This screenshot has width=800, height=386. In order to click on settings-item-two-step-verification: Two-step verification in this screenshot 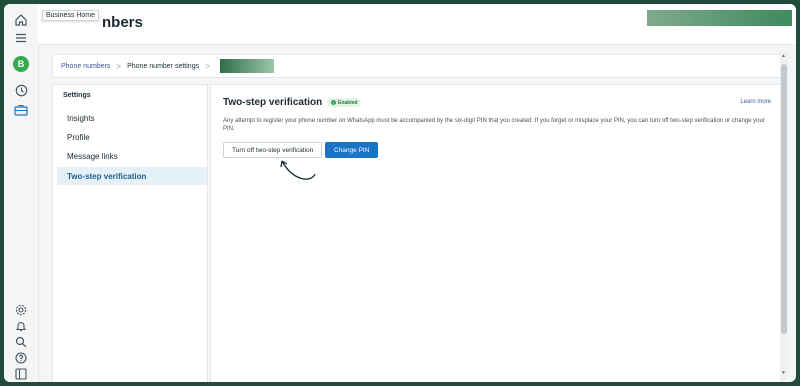, I will do `click(132, 176)`.